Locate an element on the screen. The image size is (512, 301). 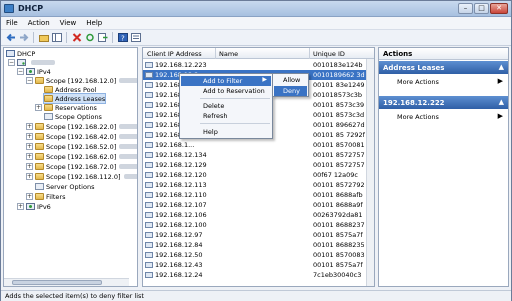
tree-item-address-leases: Address Leases is located at coordinates (74, 98).